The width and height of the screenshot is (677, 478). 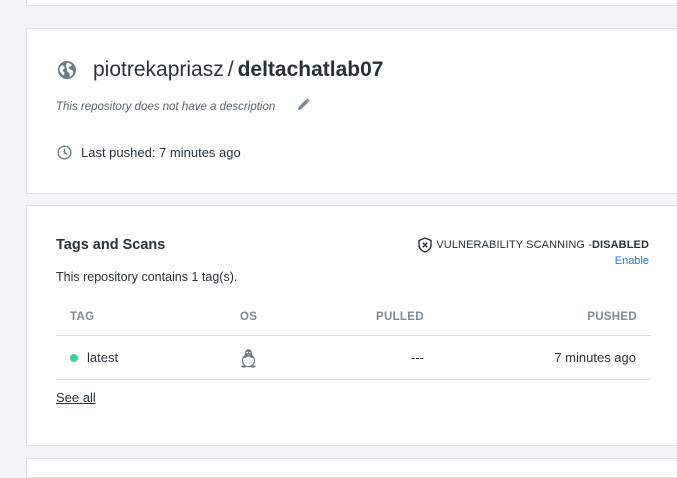 I want to click on repository-title: piotrekapriasz / deltachatlab07, so click(x=220, y=70).